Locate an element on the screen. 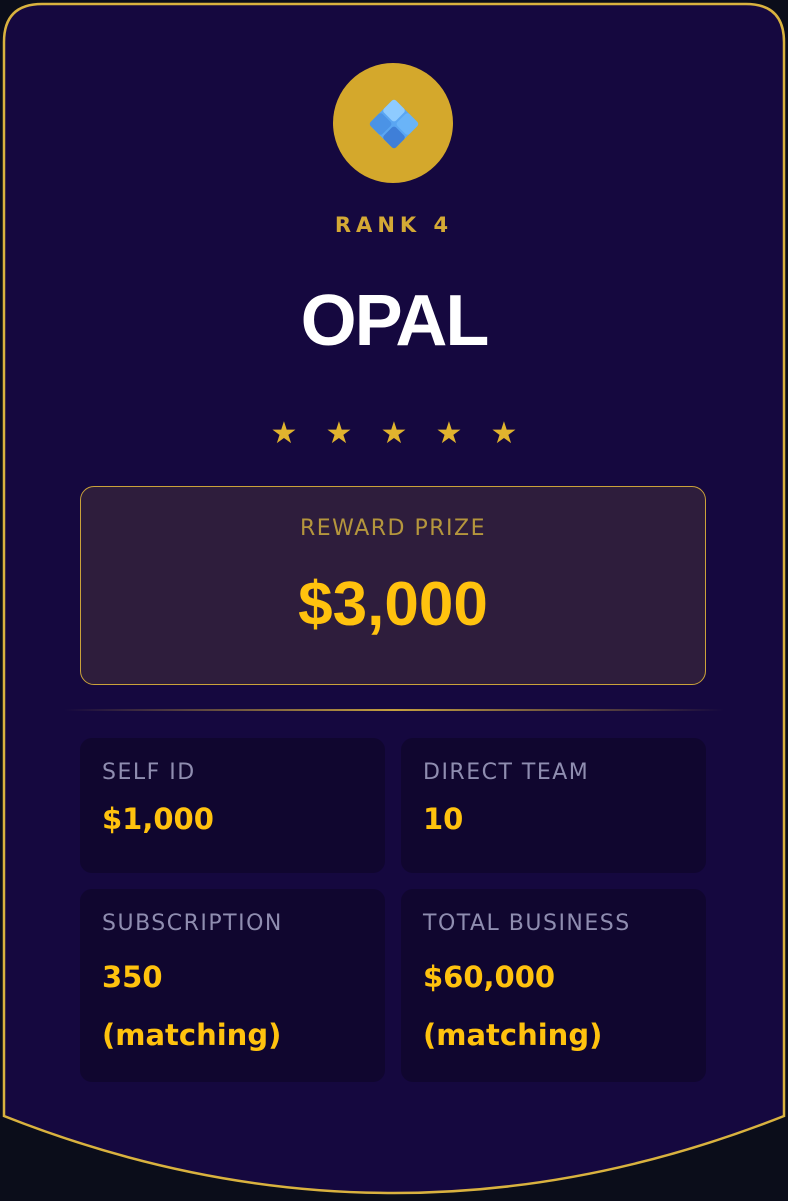 The image size is (788, 1201). rank-emblem is located at coordinates (393, 123).